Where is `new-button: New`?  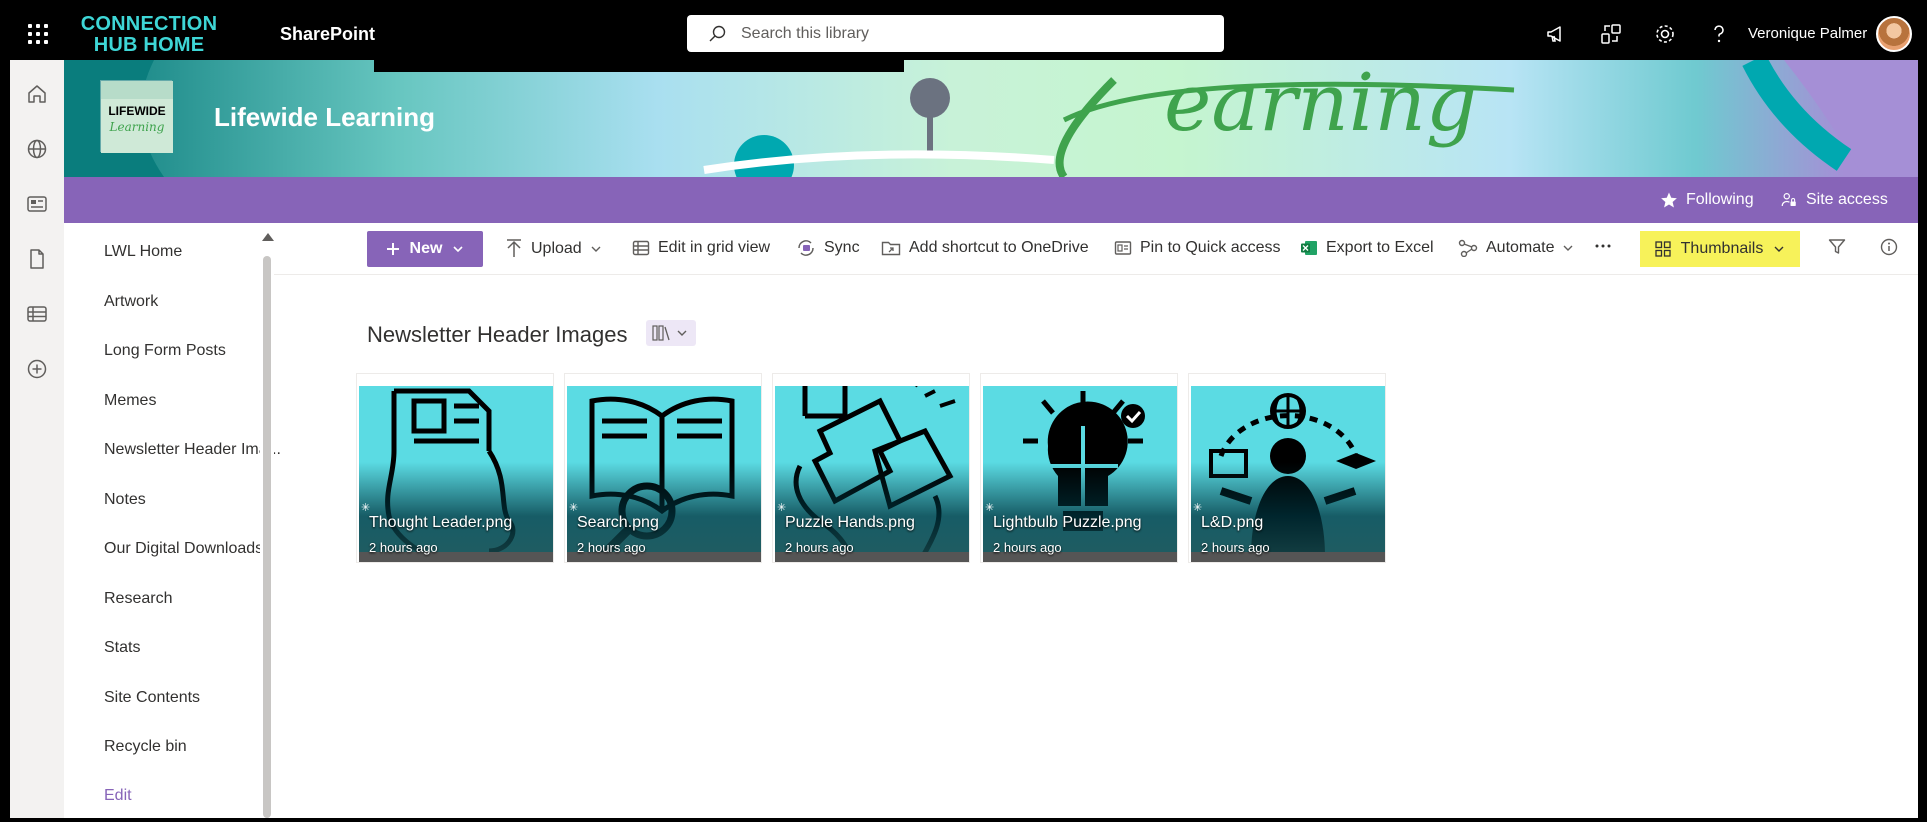
new-button: New is located at coordinates (425, 249).